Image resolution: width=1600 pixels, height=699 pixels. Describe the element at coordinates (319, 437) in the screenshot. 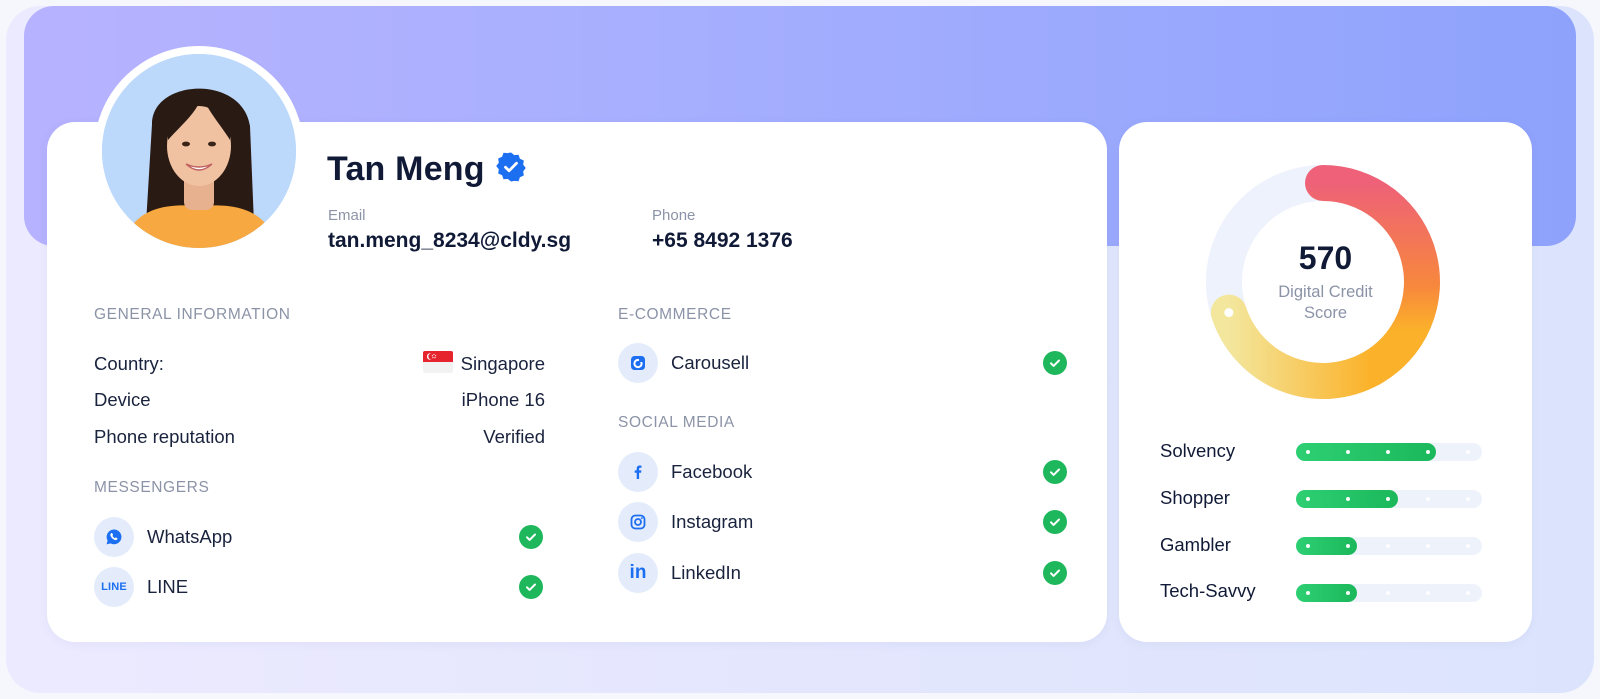

I see `info-row-phone-reputation: Phone reputation Verified` at that location.